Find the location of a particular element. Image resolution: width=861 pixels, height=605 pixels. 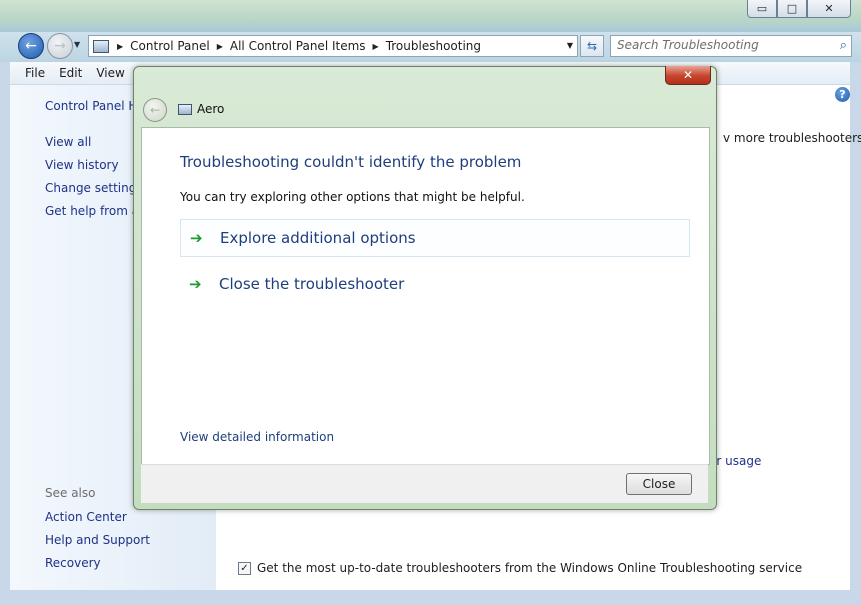

close-x-icon: ✕ is located at coordinates (688, 75).